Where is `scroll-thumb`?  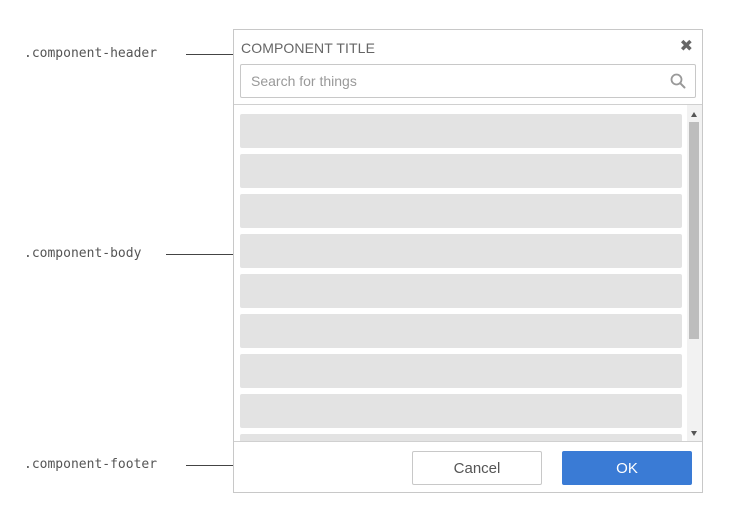
scroll-thumb is located at coordinates (694, 230).